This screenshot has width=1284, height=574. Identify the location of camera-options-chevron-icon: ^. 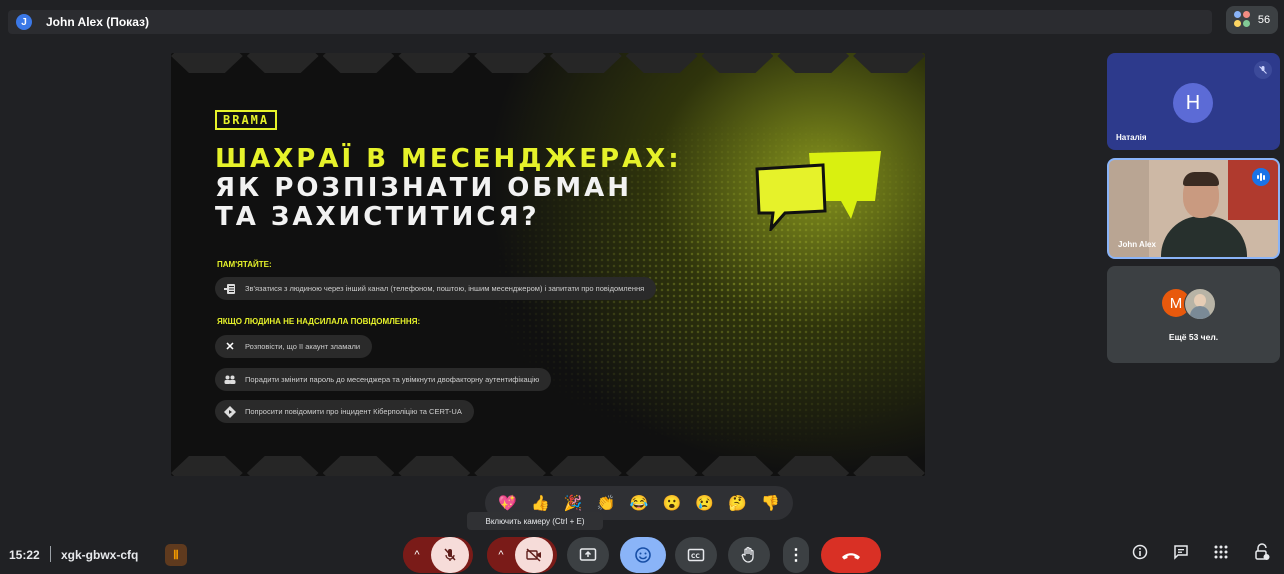
(501, 555).